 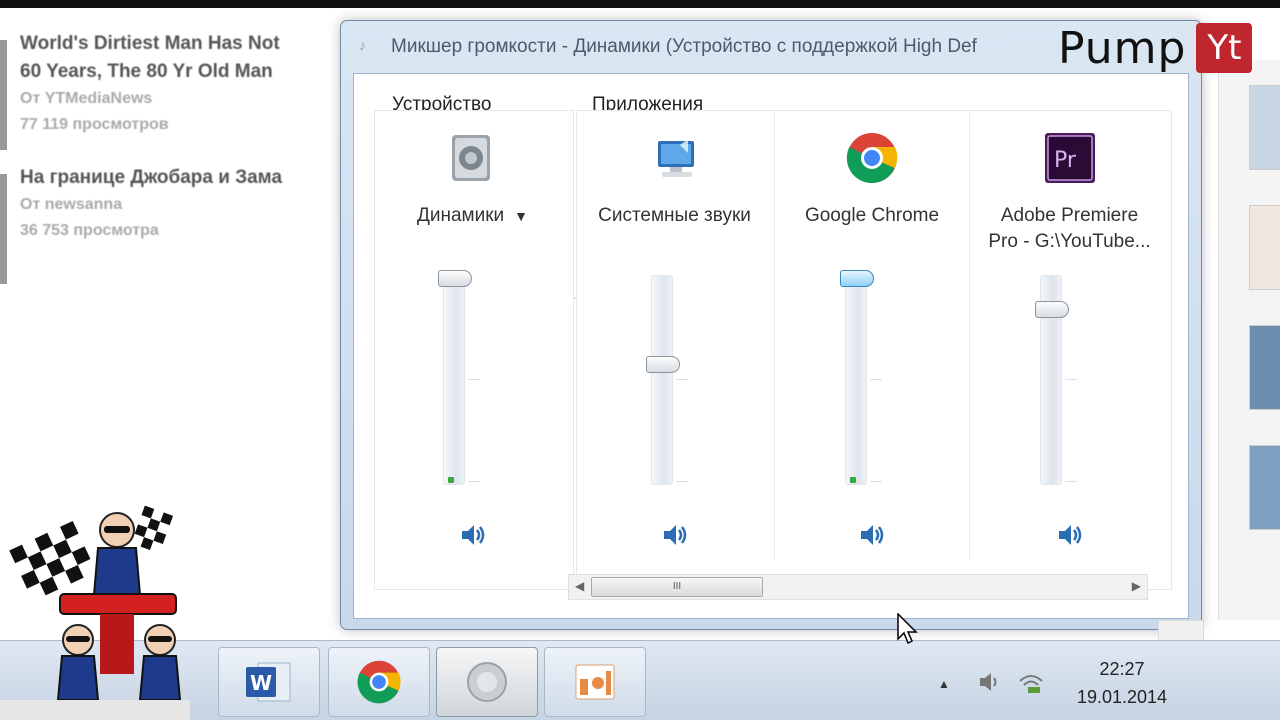 I want to click on app-channel: Системные звуки, so click(x=674, y=335).